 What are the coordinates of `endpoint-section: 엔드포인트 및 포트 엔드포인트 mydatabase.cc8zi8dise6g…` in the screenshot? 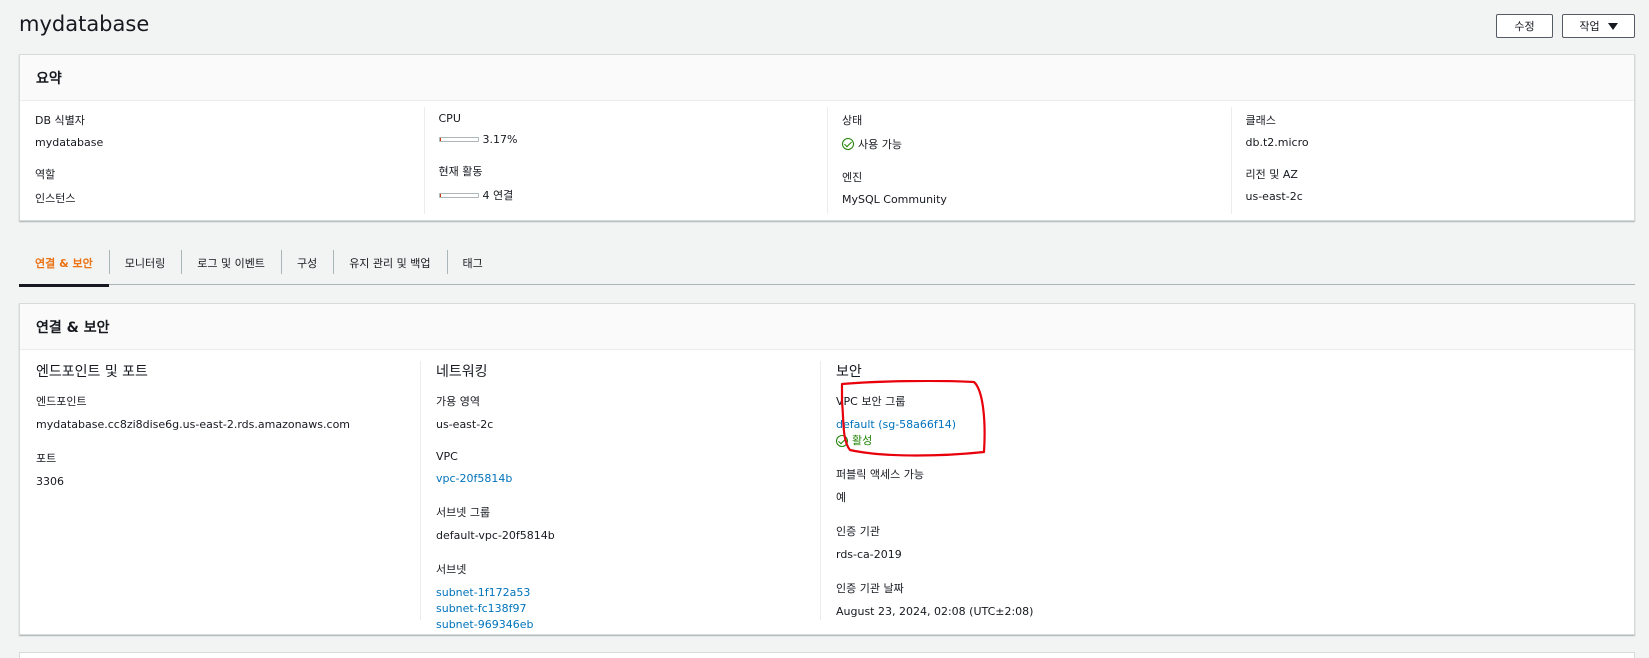 It's located at (220, 493).